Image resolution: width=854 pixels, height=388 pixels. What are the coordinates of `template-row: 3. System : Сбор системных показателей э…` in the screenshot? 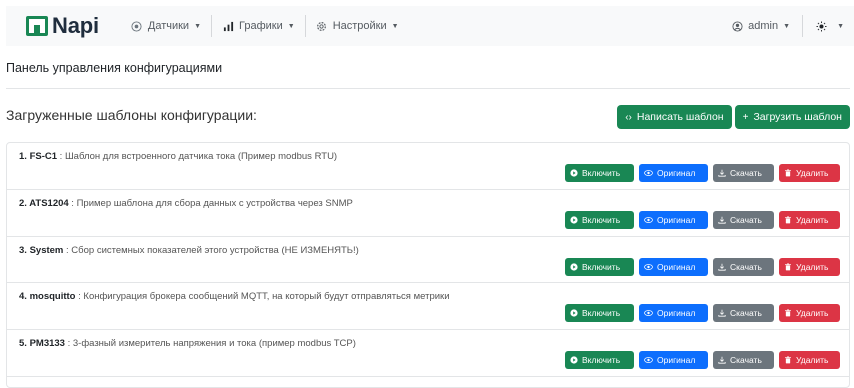 It's located at (428, 260).